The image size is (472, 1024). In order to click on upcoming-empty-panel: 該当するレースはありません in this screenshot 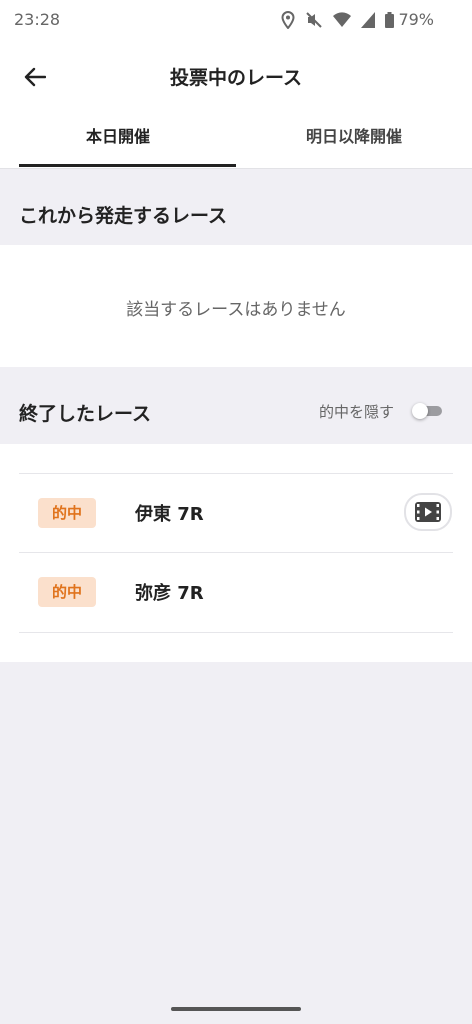, I will do `click(236, 306)`.